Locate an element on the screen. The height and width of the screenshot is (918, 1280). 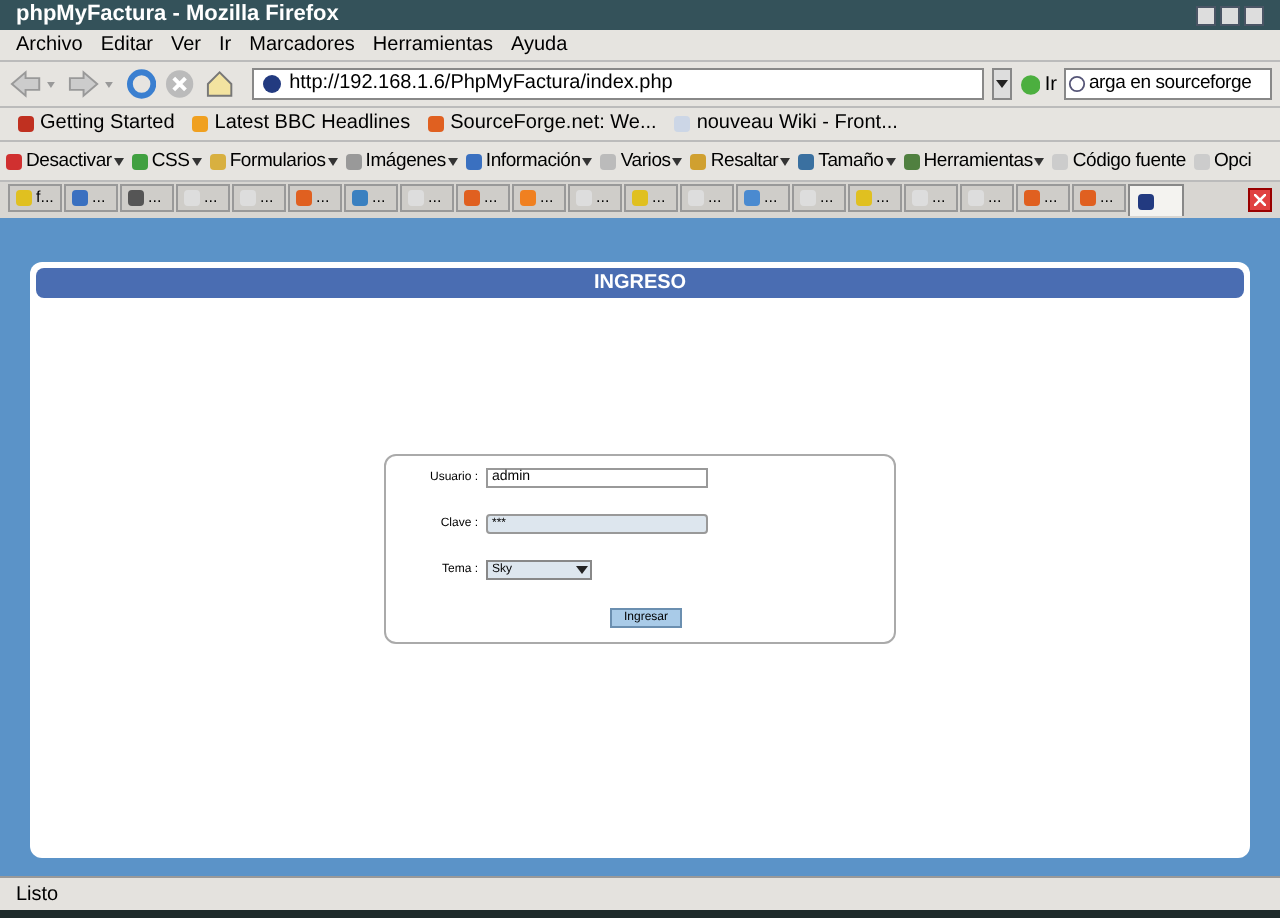
panel-header: INGRESO is located at coordinates (640, 283).